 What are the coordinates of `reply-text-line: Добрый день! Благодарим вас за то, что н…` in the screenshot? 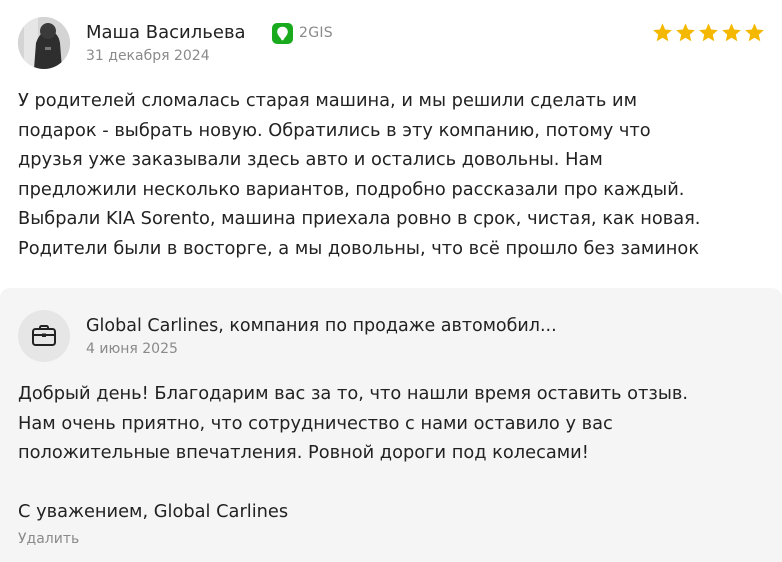 It's located at (353, 393).